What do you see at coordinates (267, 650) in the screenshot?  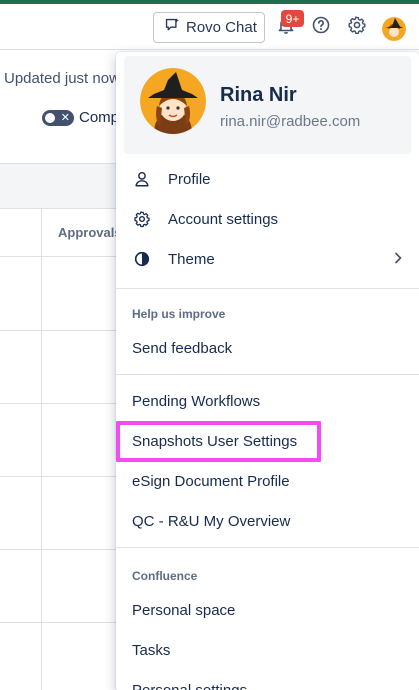 I see `menu-item-tasks: Tasks` at bounding box center [267, 650].